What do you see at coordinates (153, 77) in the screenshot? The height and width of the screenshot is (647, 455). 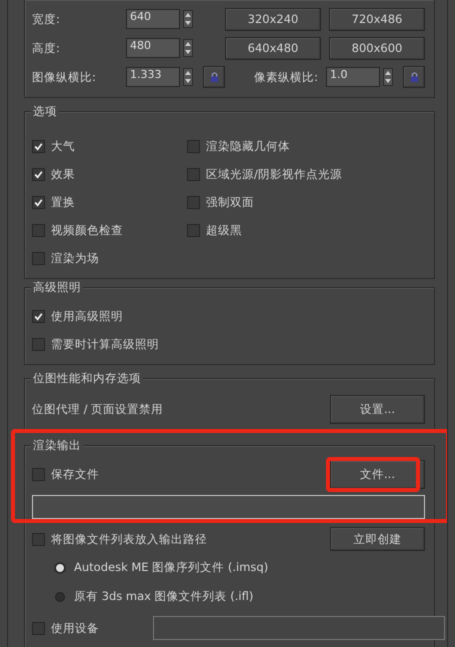 I see `number-field: 1.333` at bounding box center [153, 77].